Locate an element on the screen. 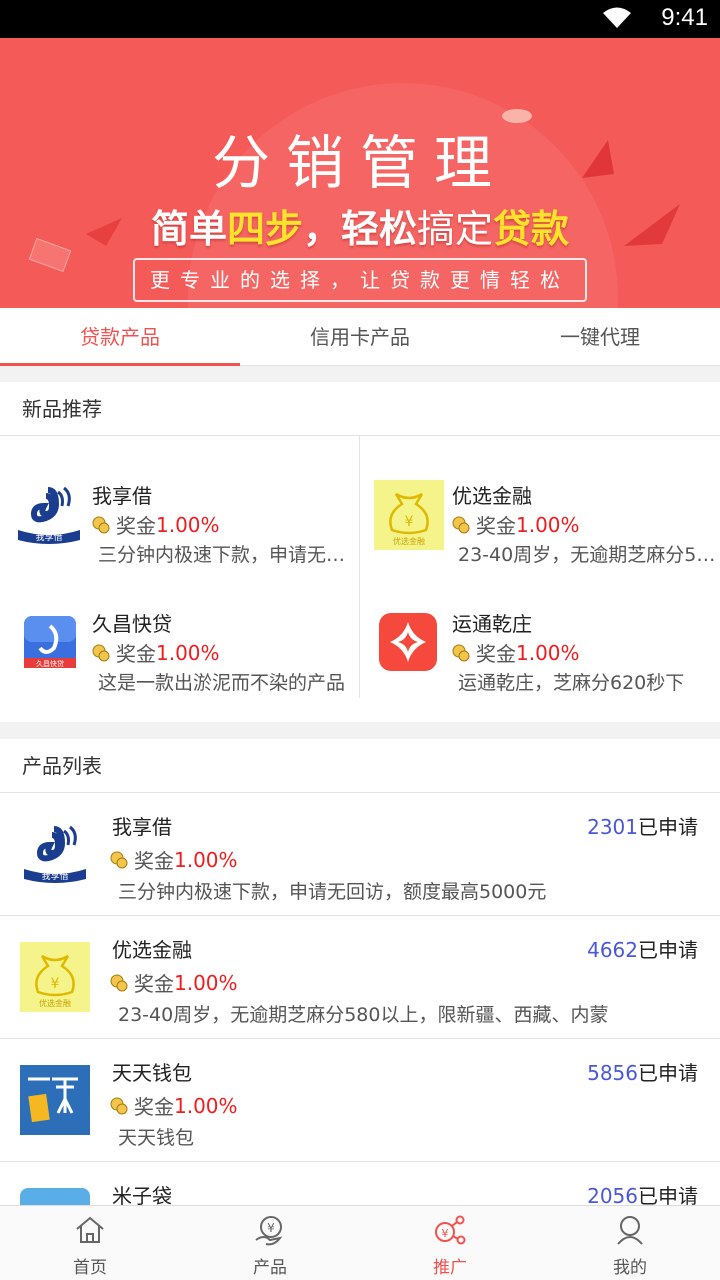  wifi-icon is located at coordinates (617, 17).